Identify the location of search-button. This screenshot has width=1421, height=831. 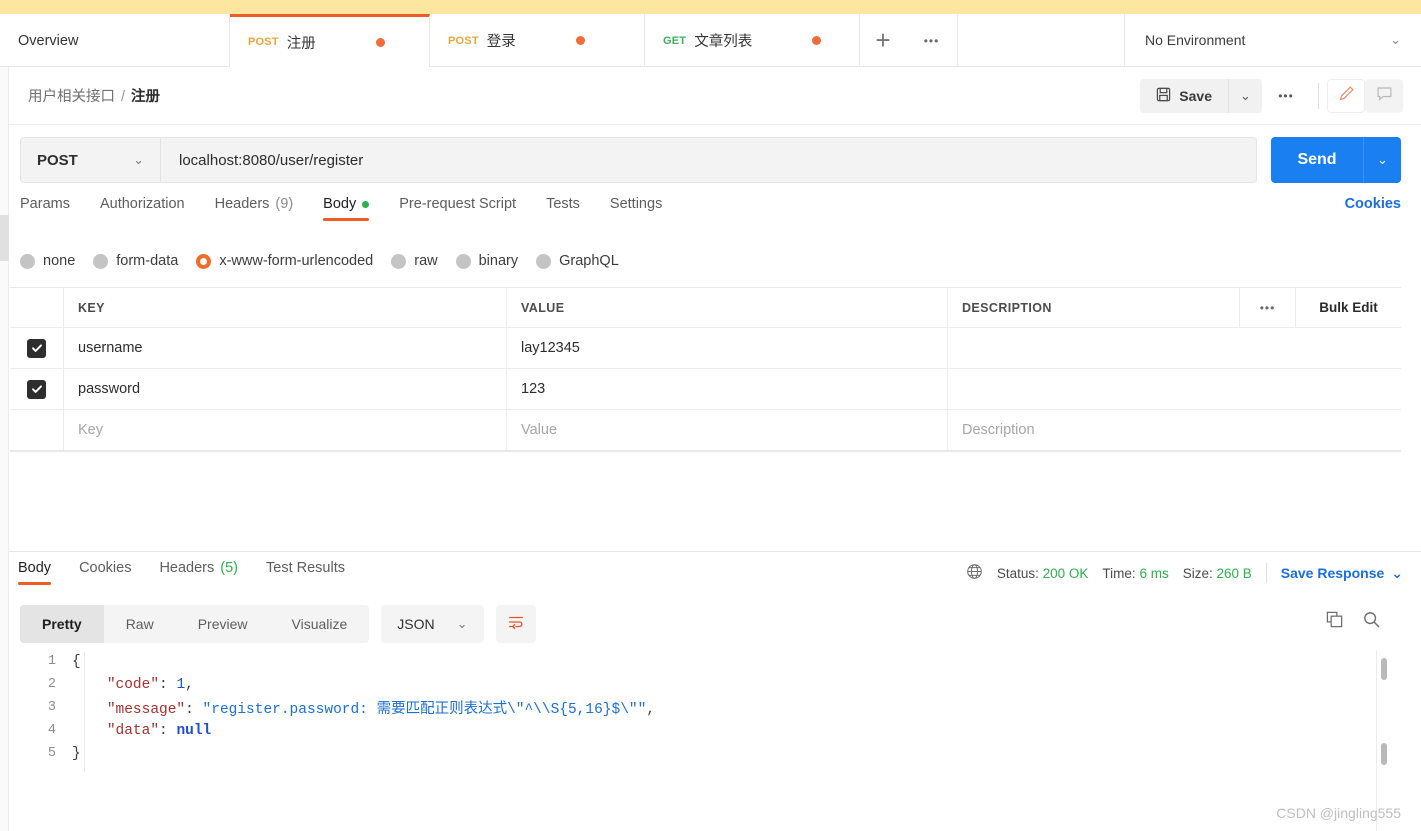
(1371, 622).